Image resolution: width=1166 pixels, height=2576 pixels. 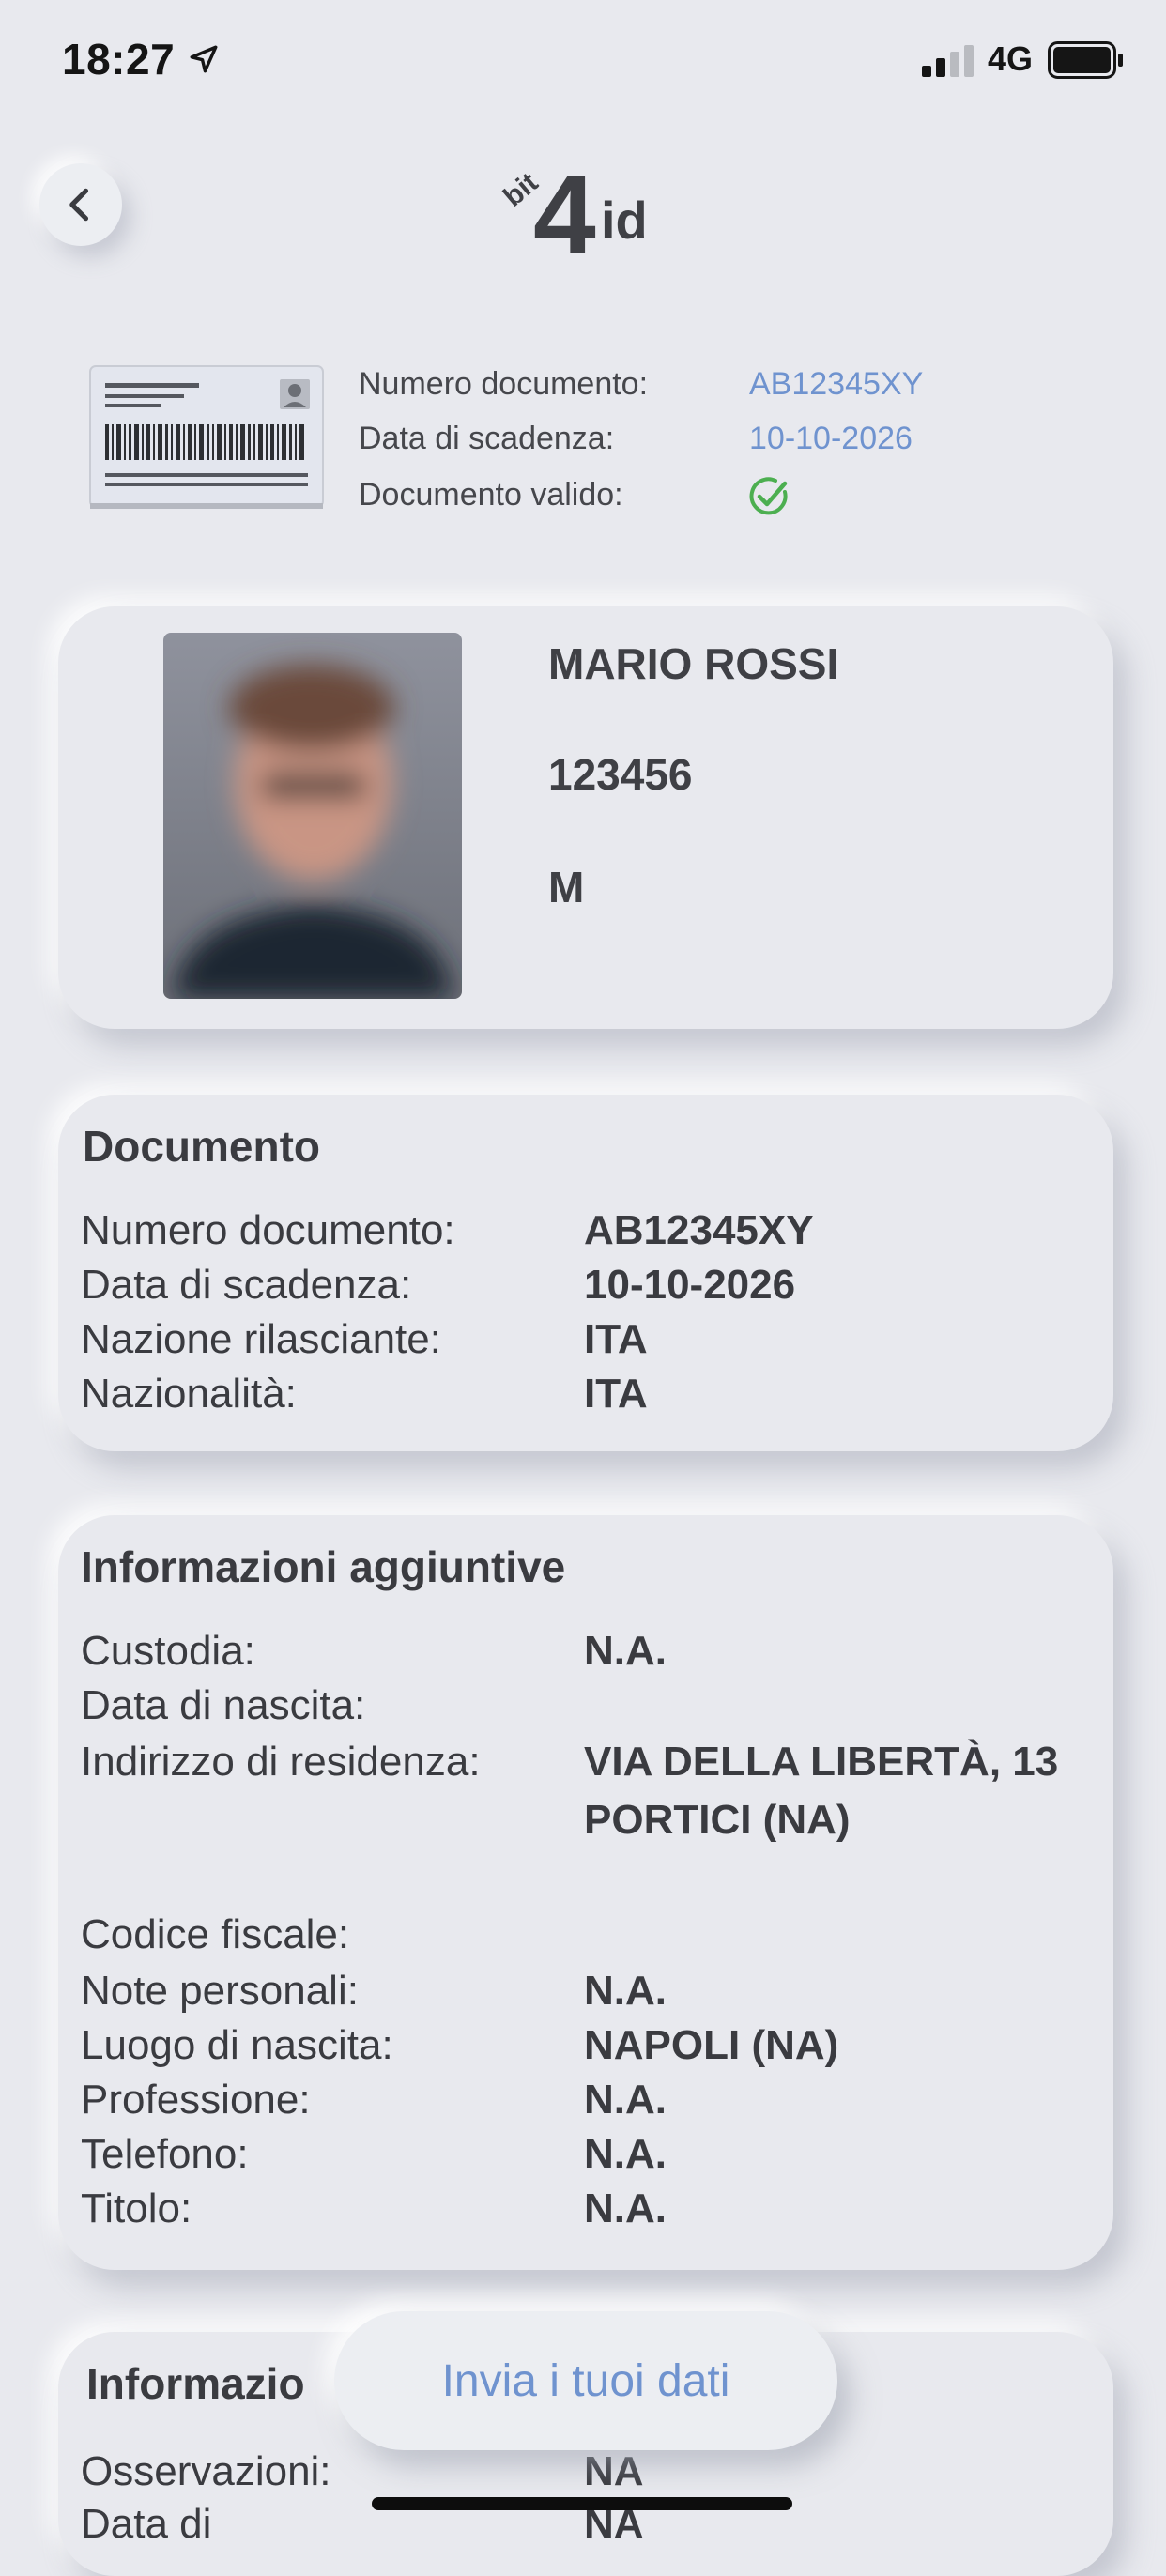 What do you see at coordinates (948, 61) in the screenshot?
I see `signal-icon` at bounding box center [948, 61].